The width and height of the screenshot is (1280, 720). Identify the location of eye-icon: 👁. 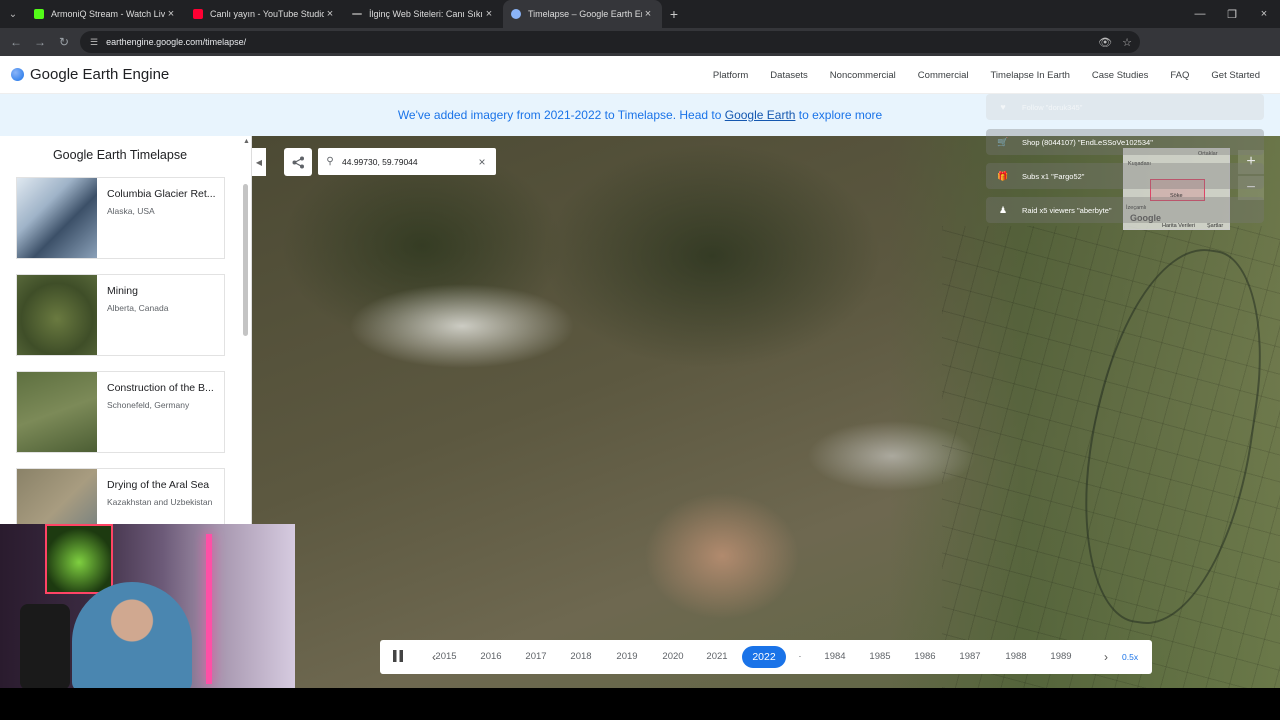
(1105, 42).